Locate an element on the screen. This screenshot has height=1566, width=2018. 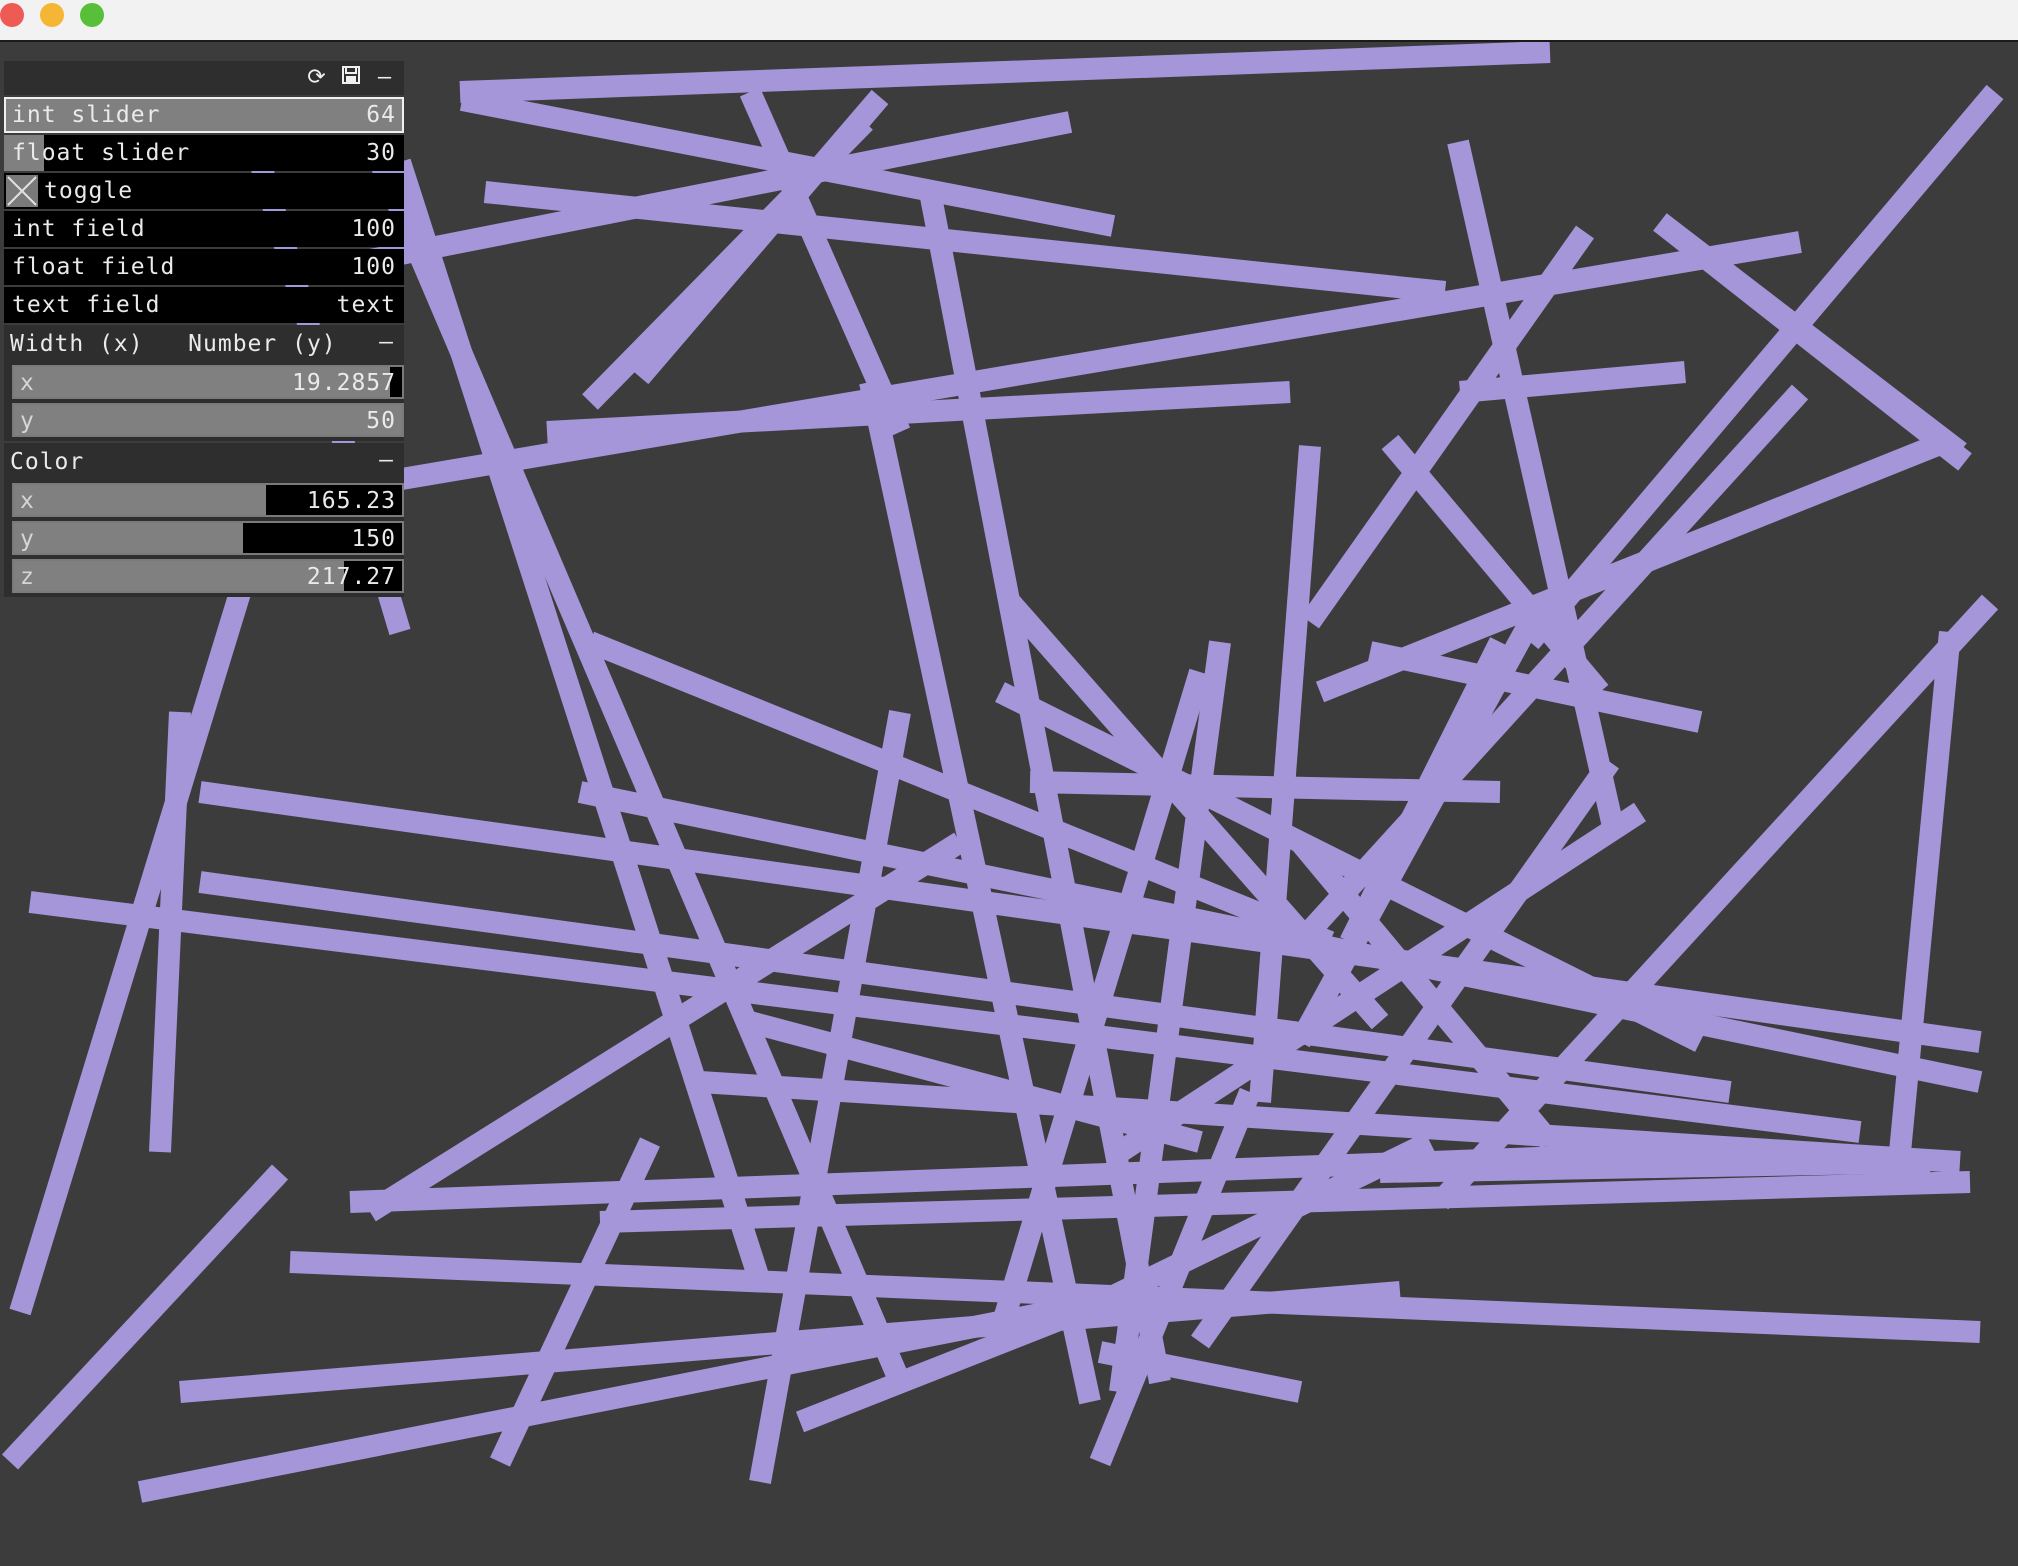
width-number-group: Width (x) Number (y) – x 19.2857 y 50 is located at coordinates (204, 383).